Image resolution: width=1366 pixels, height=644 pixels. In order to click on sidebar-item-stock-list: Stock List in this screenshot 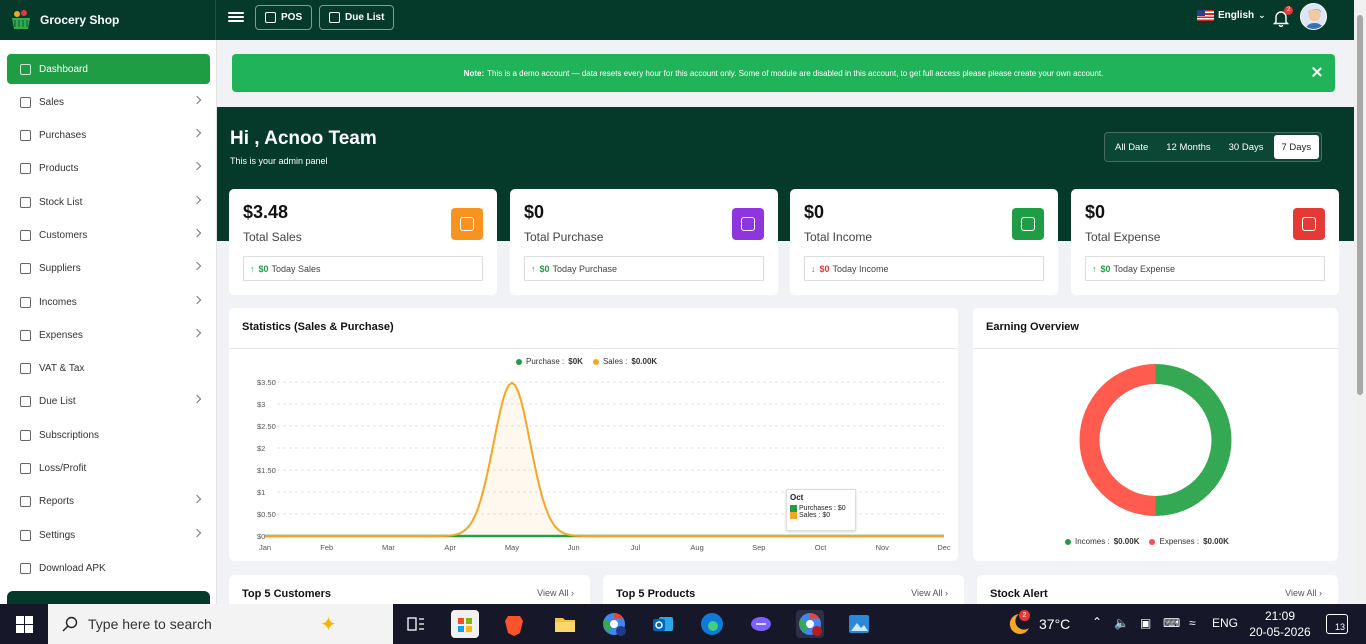, I will do `click(108, 202)`.